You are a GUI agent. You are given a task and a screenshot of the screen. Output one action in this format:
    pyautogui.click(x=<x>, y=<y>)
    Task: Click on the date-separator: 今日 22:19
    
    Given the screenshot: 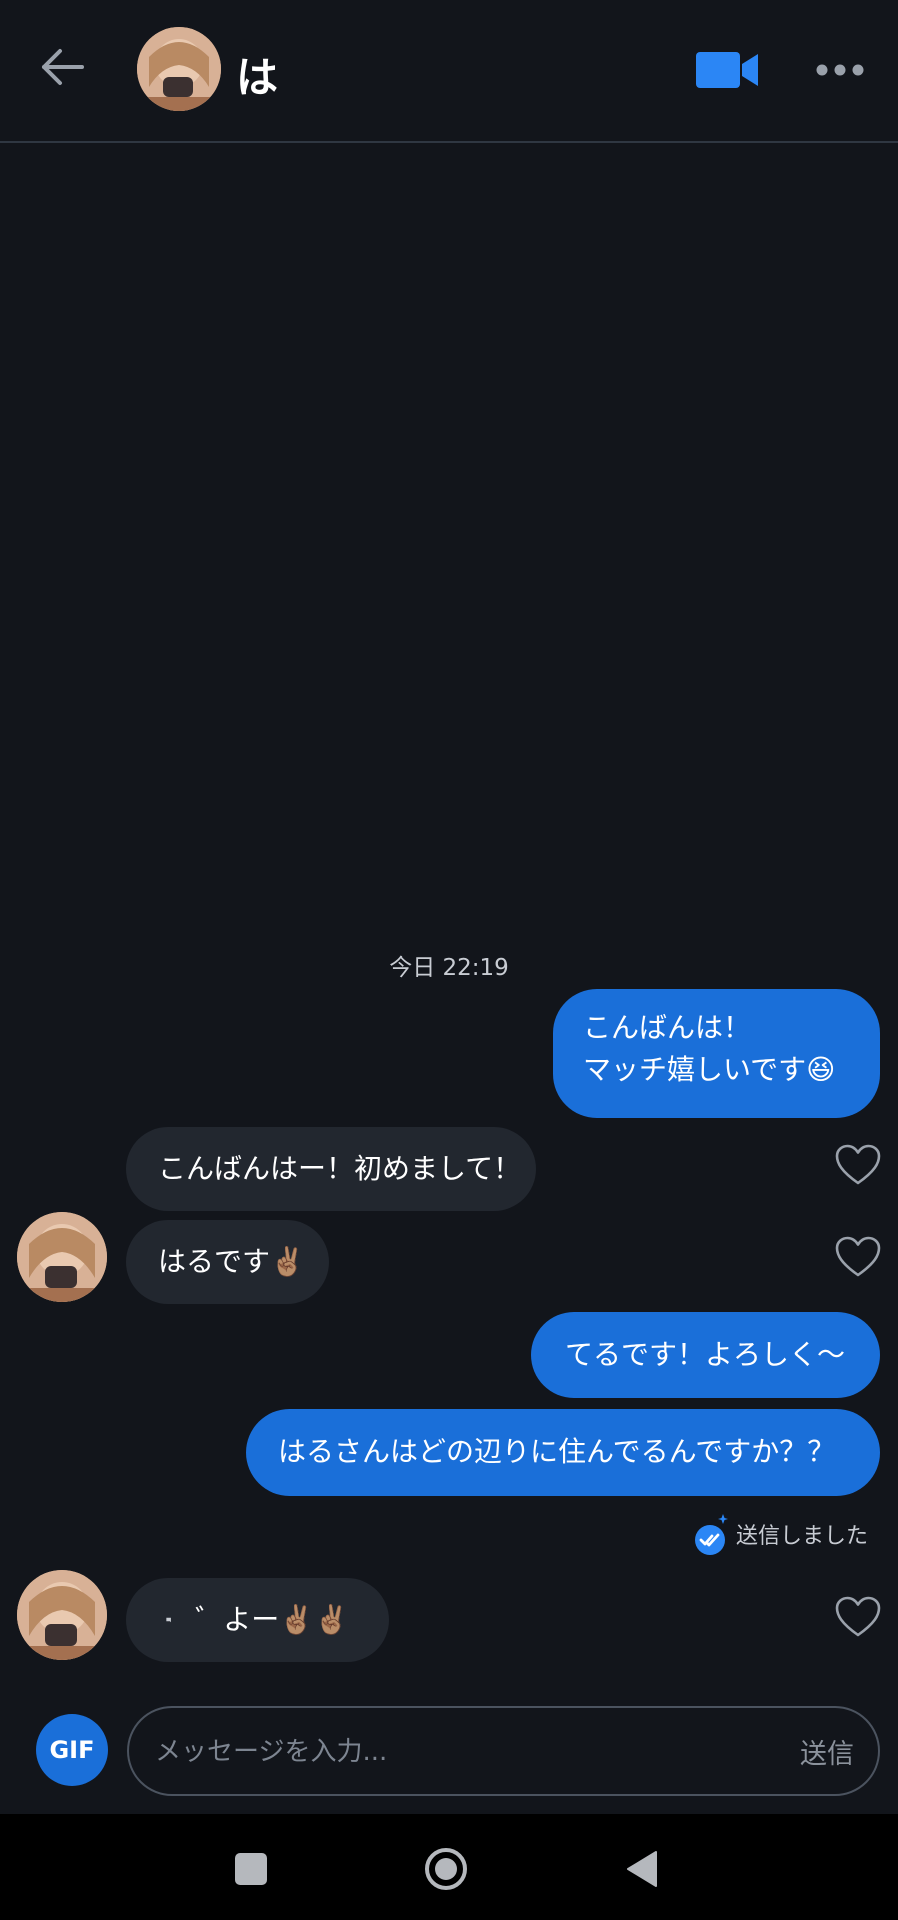 What is the action you would take?
    pyautogui.click(x=449, y=968)
    